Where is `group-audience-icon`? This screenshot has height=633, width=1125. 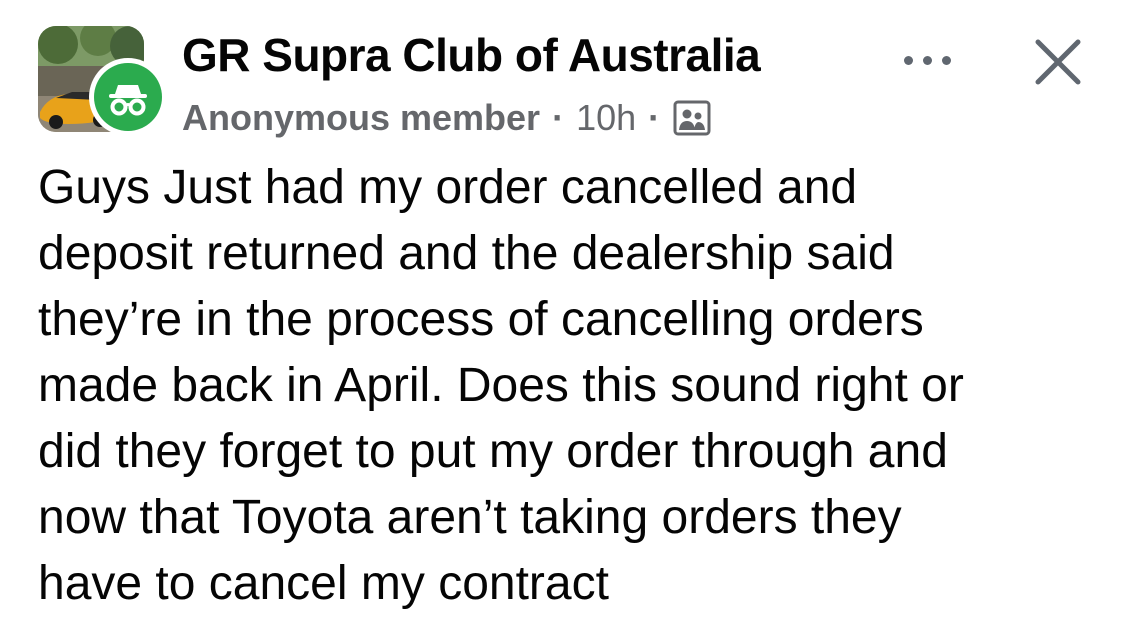 group-audience-icon is located at coordinates (692, 118).